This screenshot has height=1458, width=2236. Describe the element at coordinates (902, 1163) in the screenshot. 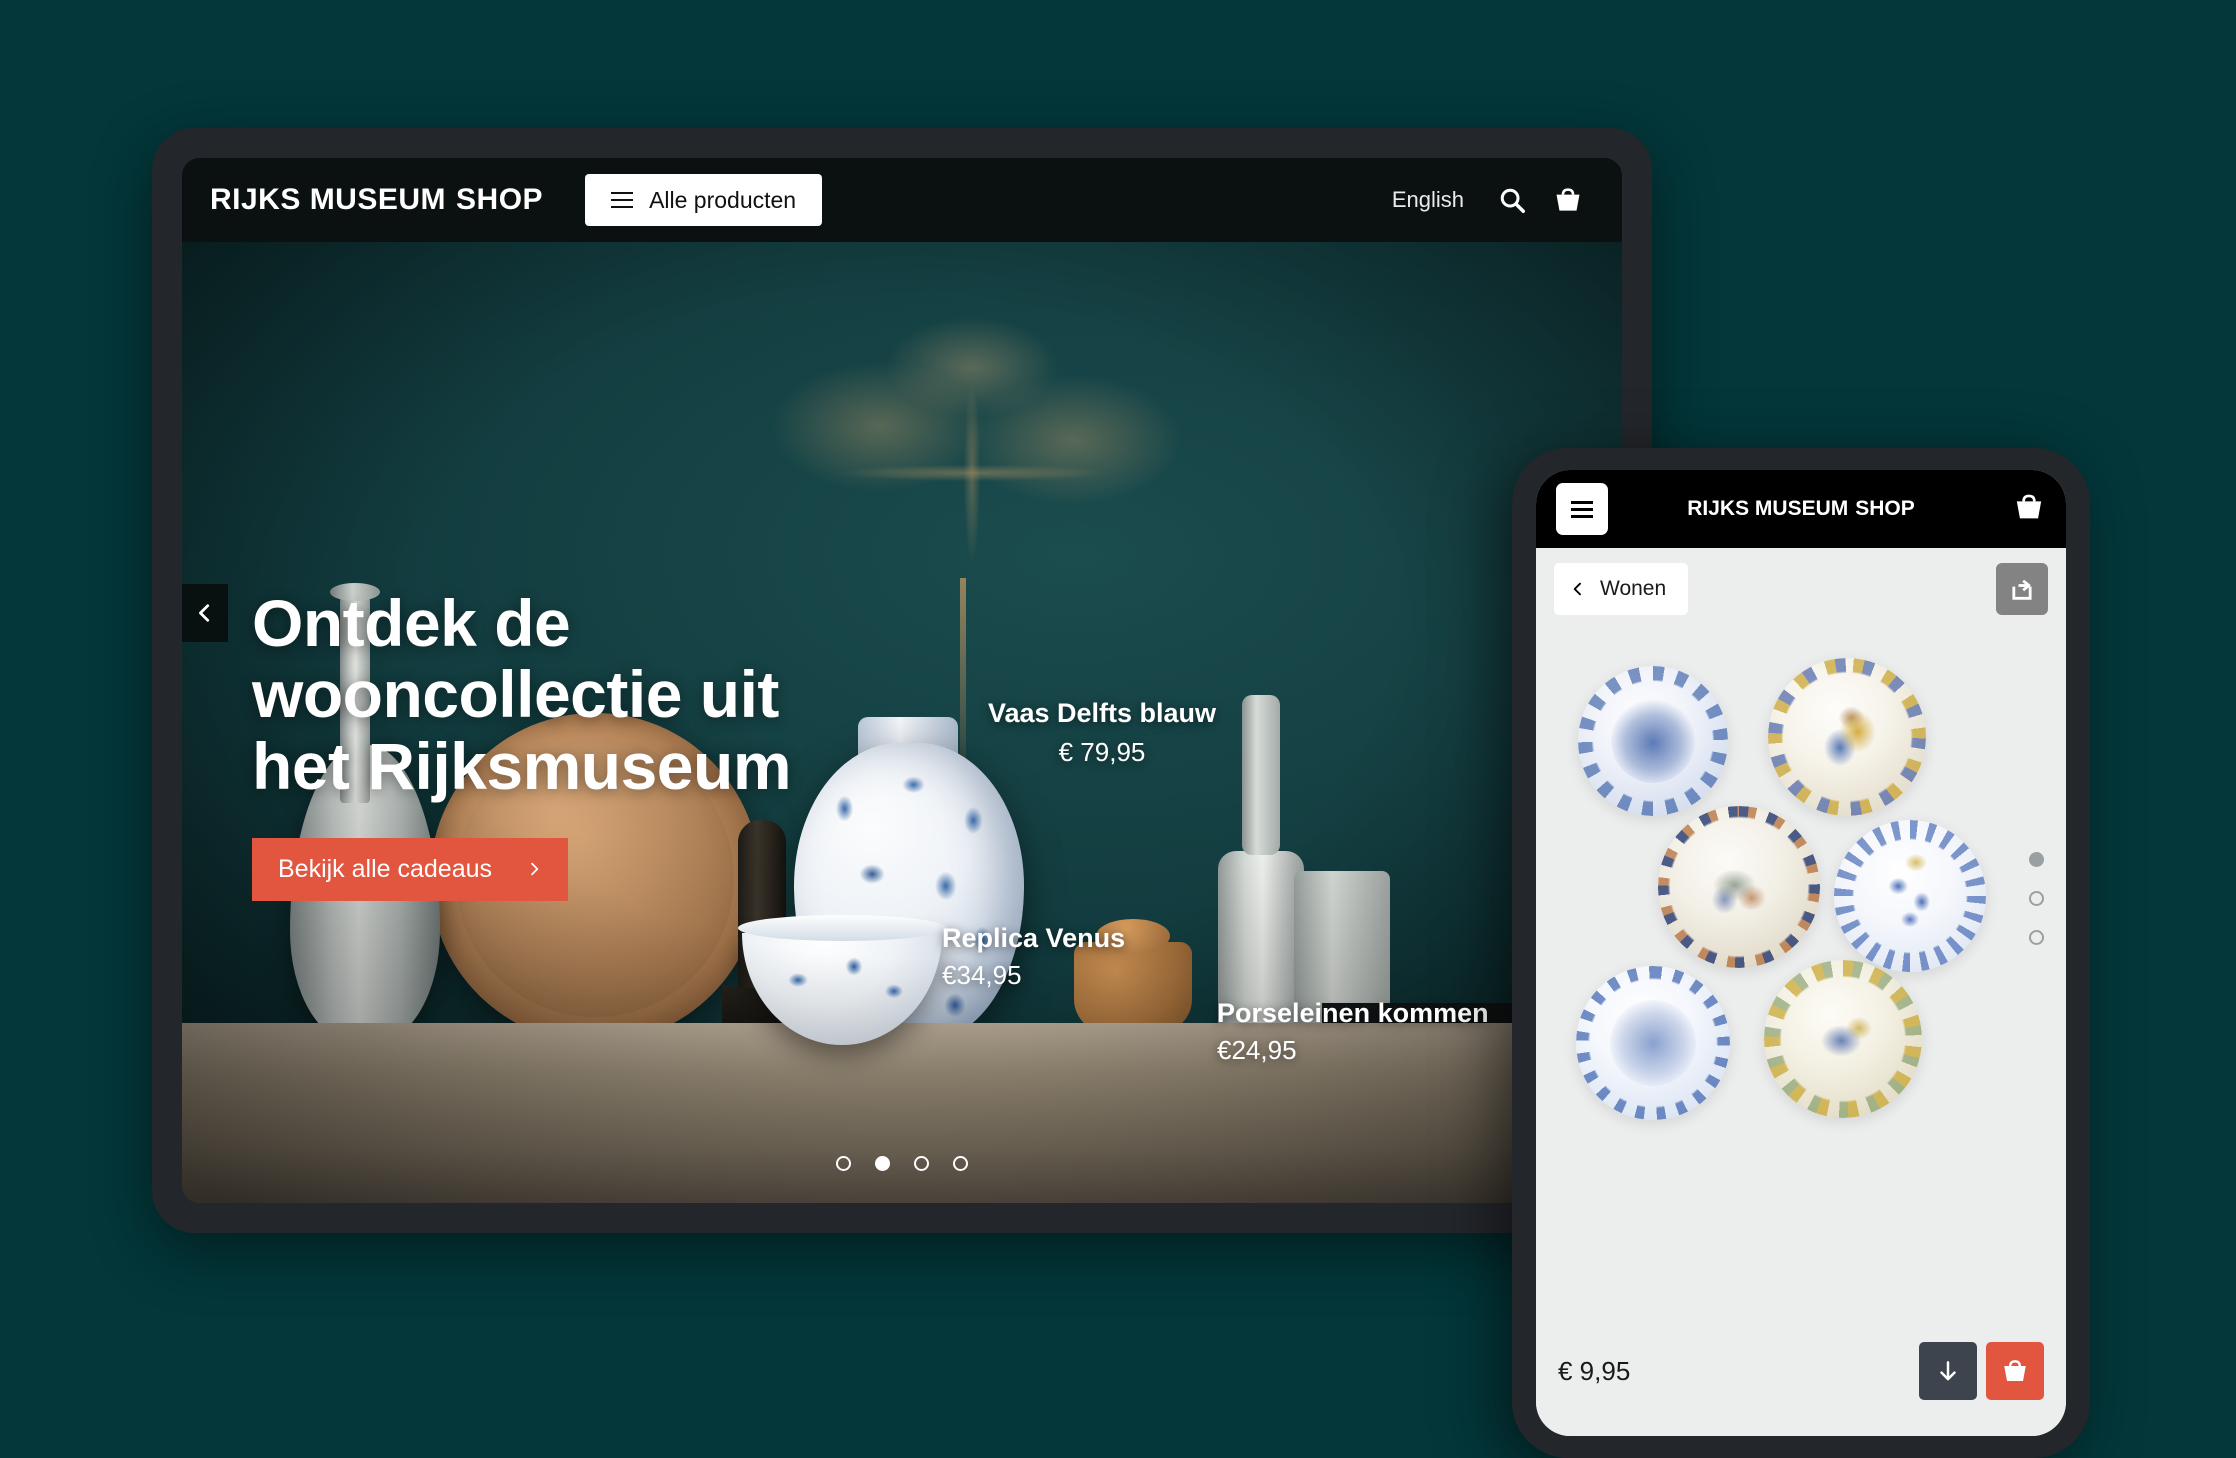

I see `carousel-pagination` at that location.